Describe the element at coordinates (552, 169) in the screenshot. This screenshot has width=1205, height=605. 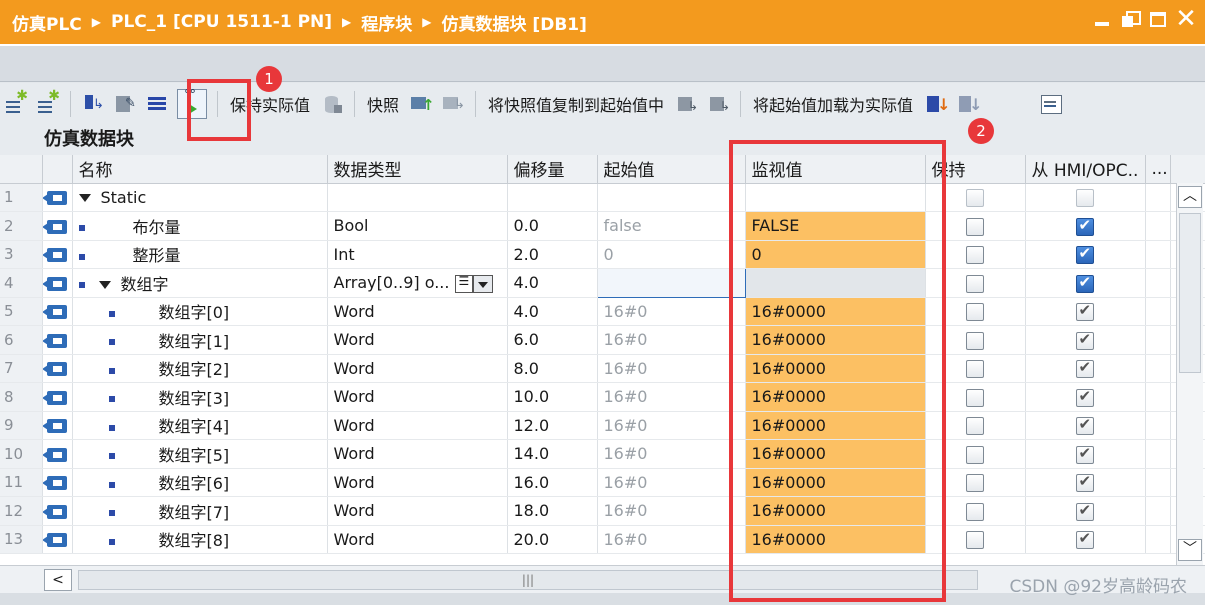
I see `column-header-offset: 偏移量` at that location.